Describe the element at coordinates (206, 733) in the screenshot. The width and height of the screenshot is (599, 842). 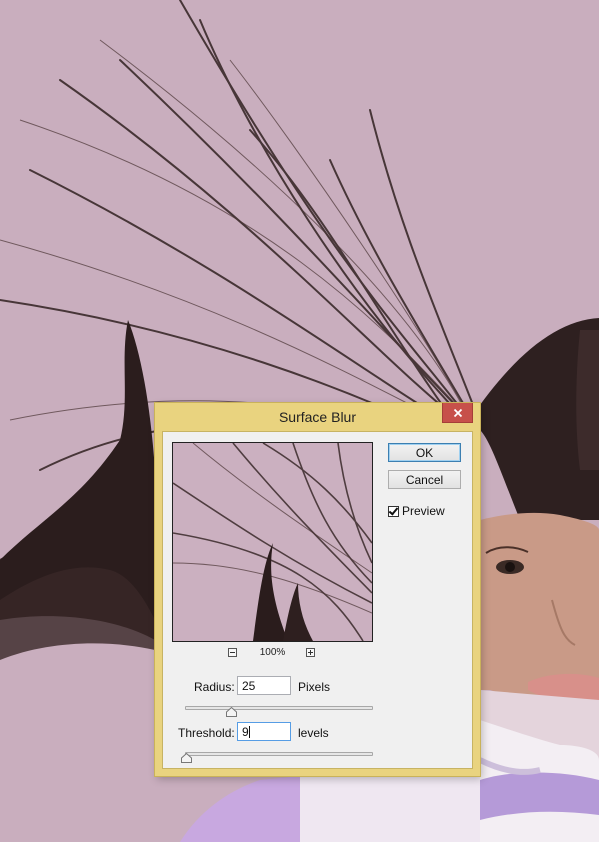
I see `threshold-label: Threshold:` at that location.